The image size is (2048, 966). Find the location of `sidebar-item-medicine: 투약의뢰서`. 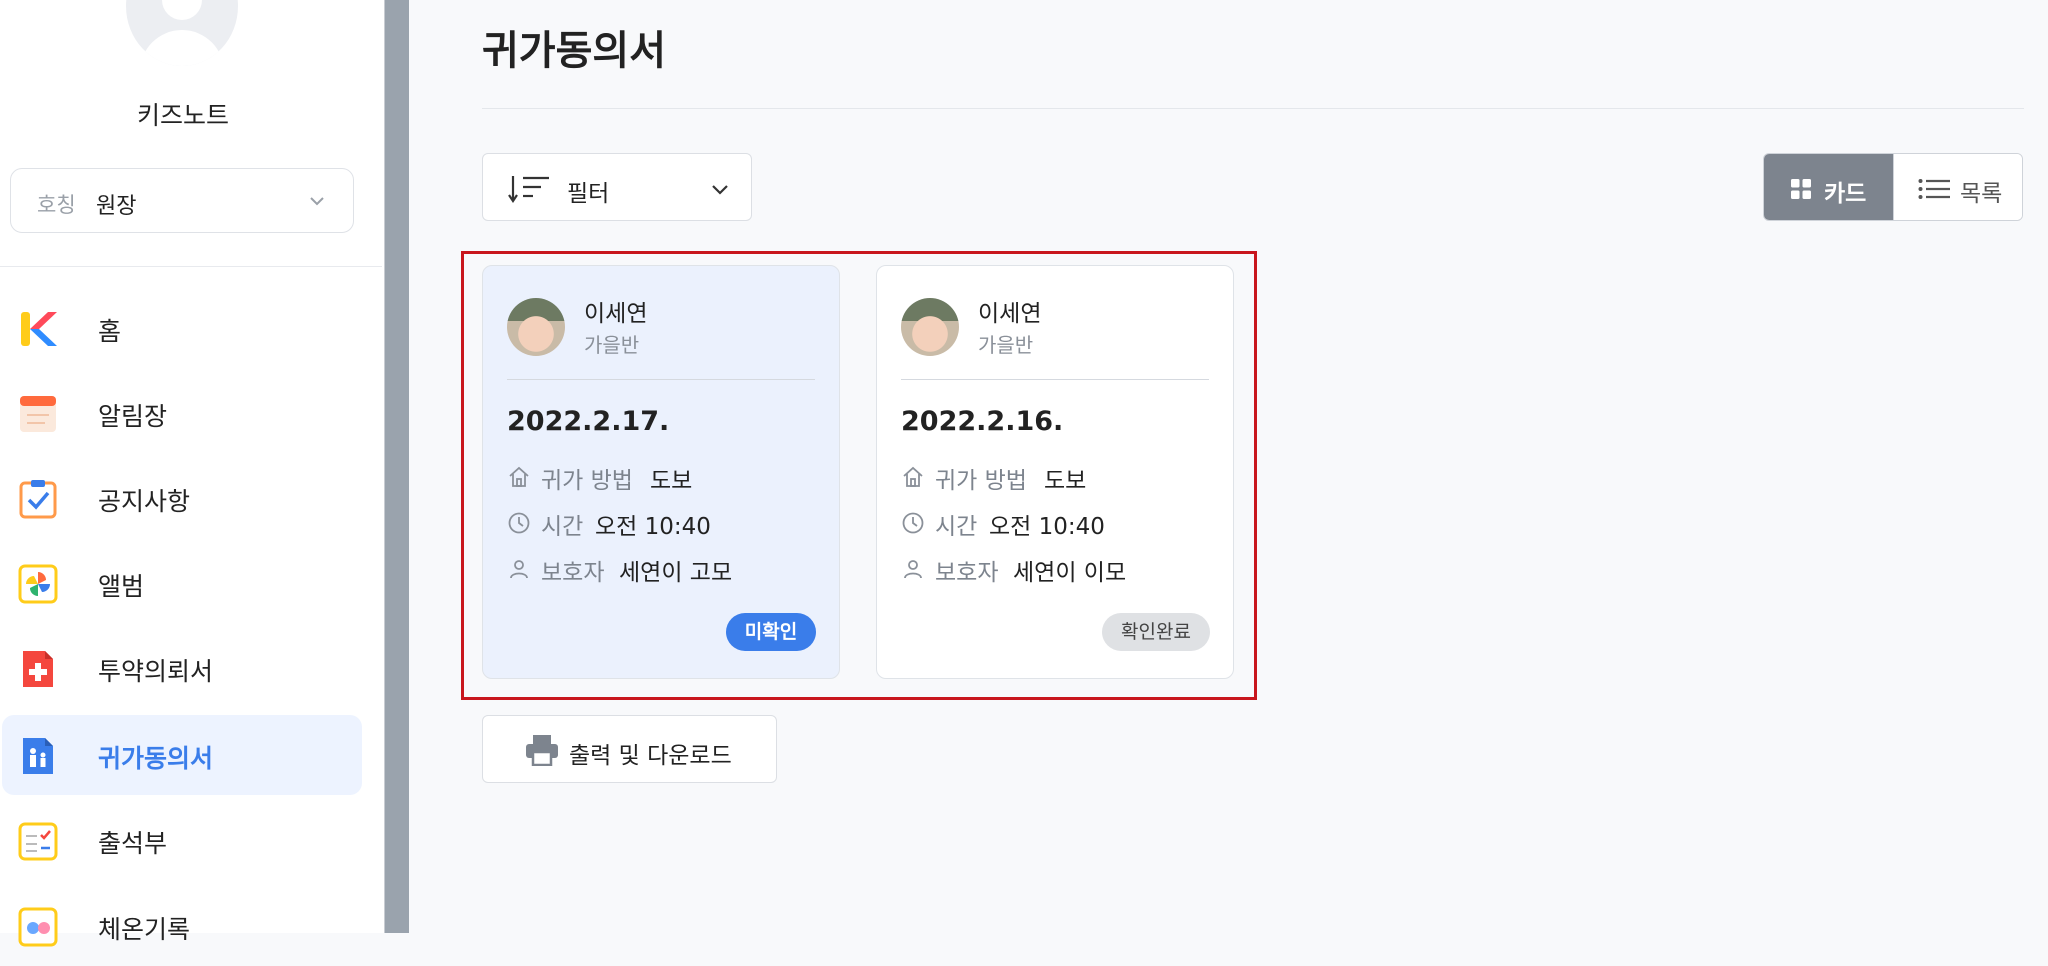

sidebar-item-medicine: 투약의뢰서 is located at coordinates (182, 668).